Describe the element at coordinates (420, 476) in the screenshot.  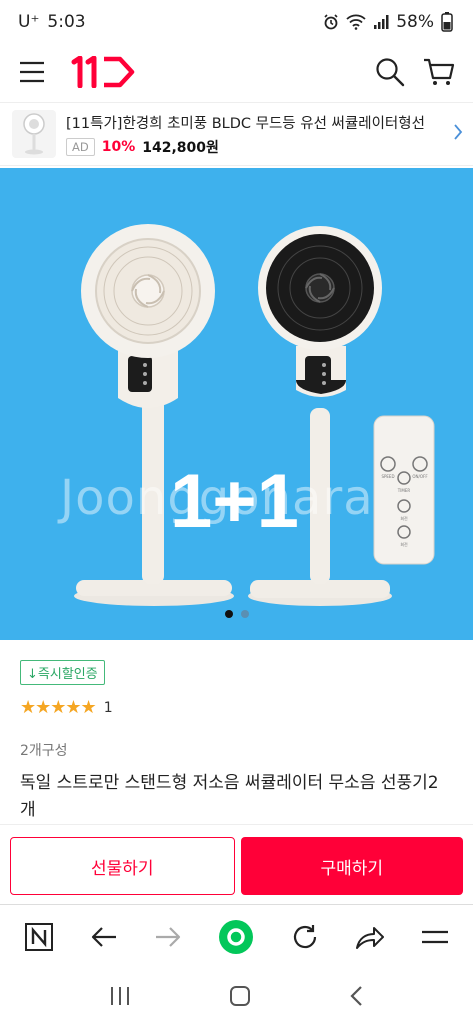
I see `remote-label-onoff: ON/OFF` at that location.